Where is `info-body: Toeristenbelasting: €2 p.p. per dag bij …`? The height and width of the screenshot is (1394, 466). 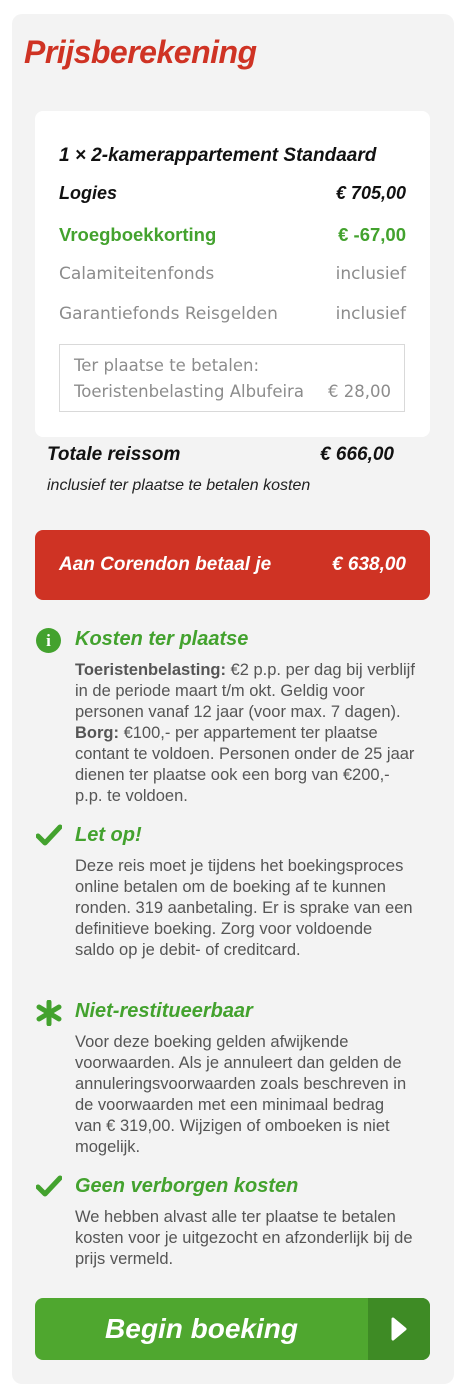
info-body: Toeristenbelasting: €2 p.p. per dag bij … is located at coordinates (245, 733).